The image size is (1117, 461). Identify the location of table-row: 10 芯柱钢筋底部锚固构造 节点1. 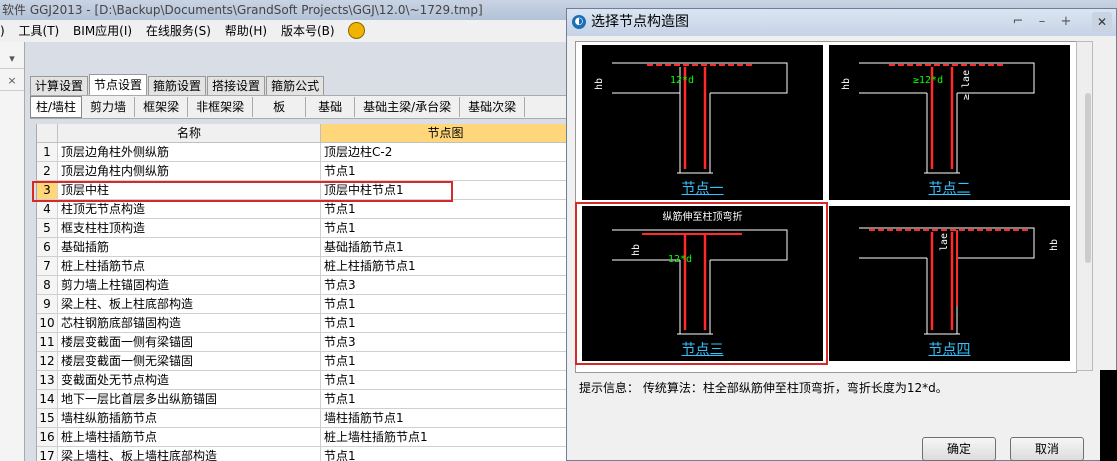
(304, 323).